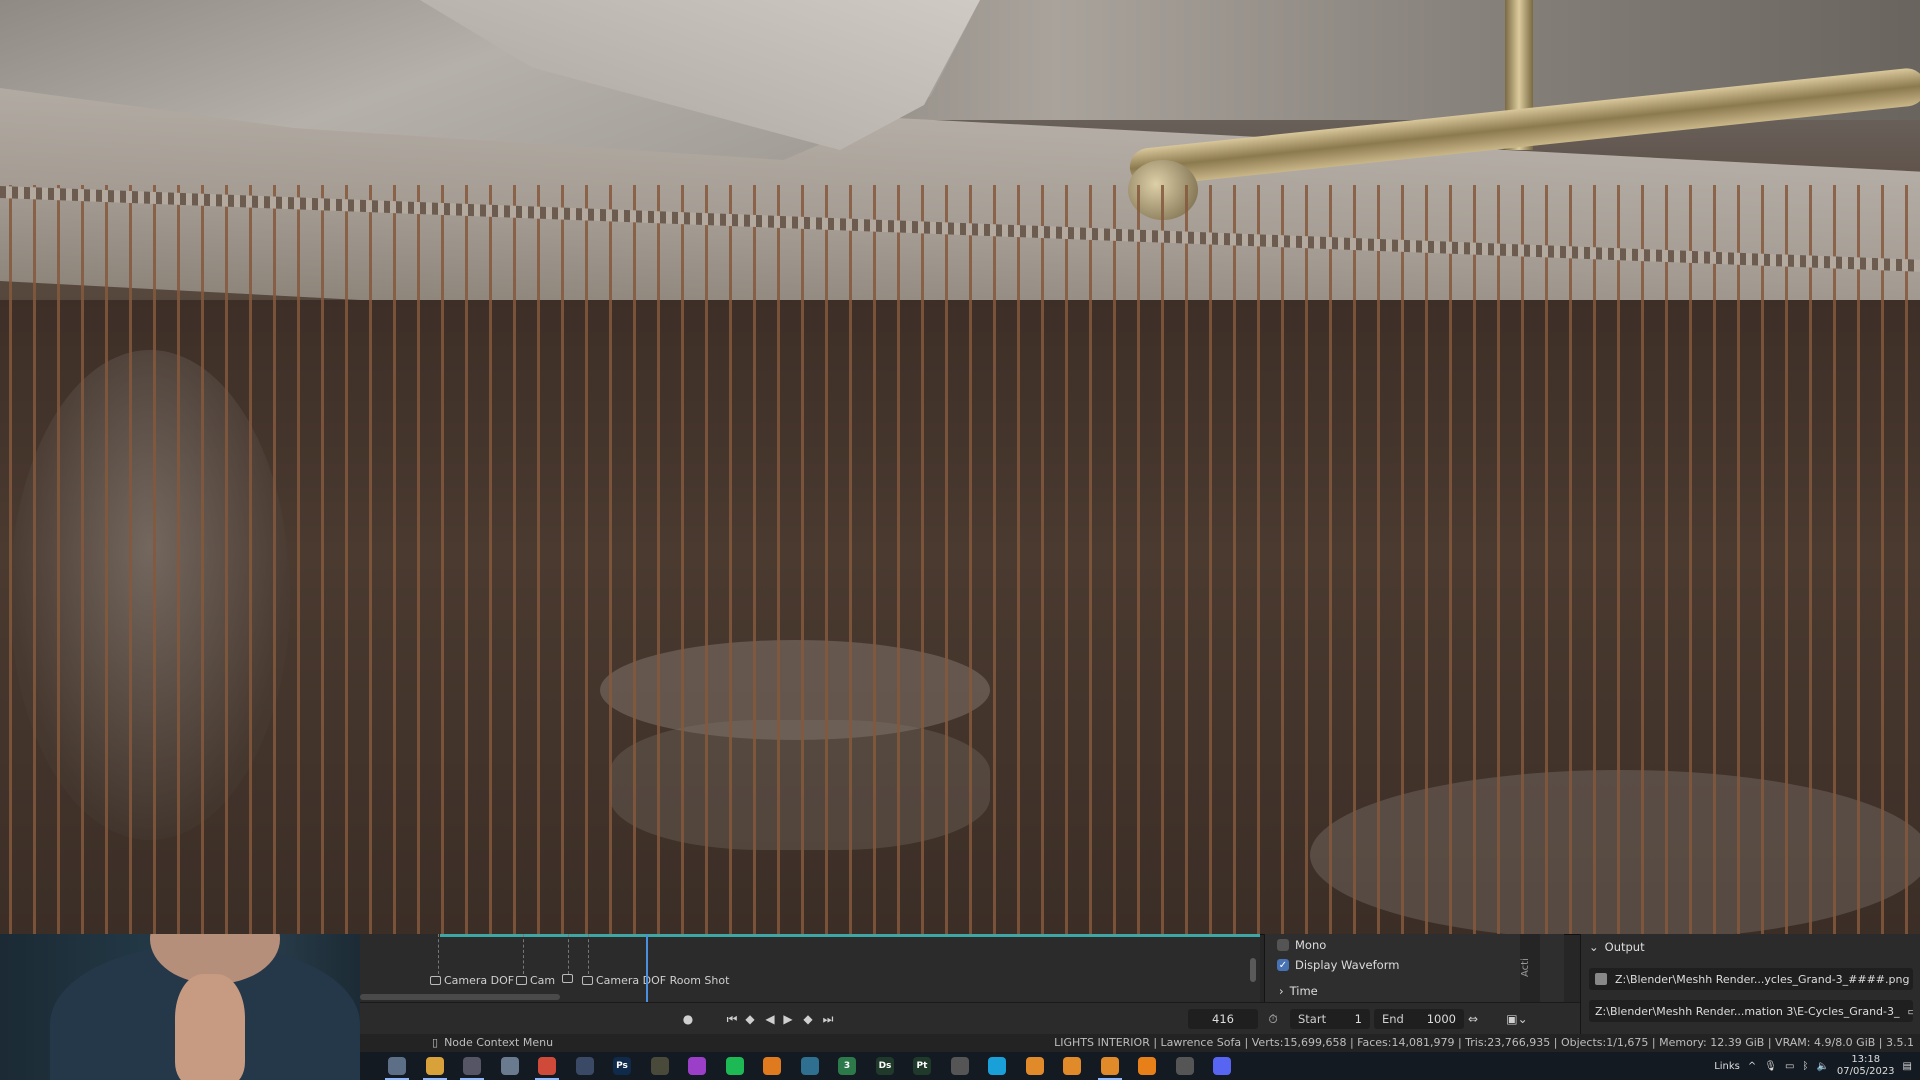 This screenshot has height=1080, width=1920. Describe the element at coordinates (885, 1066) in the screenshot. I see `designer-icon: Ds` at that location.